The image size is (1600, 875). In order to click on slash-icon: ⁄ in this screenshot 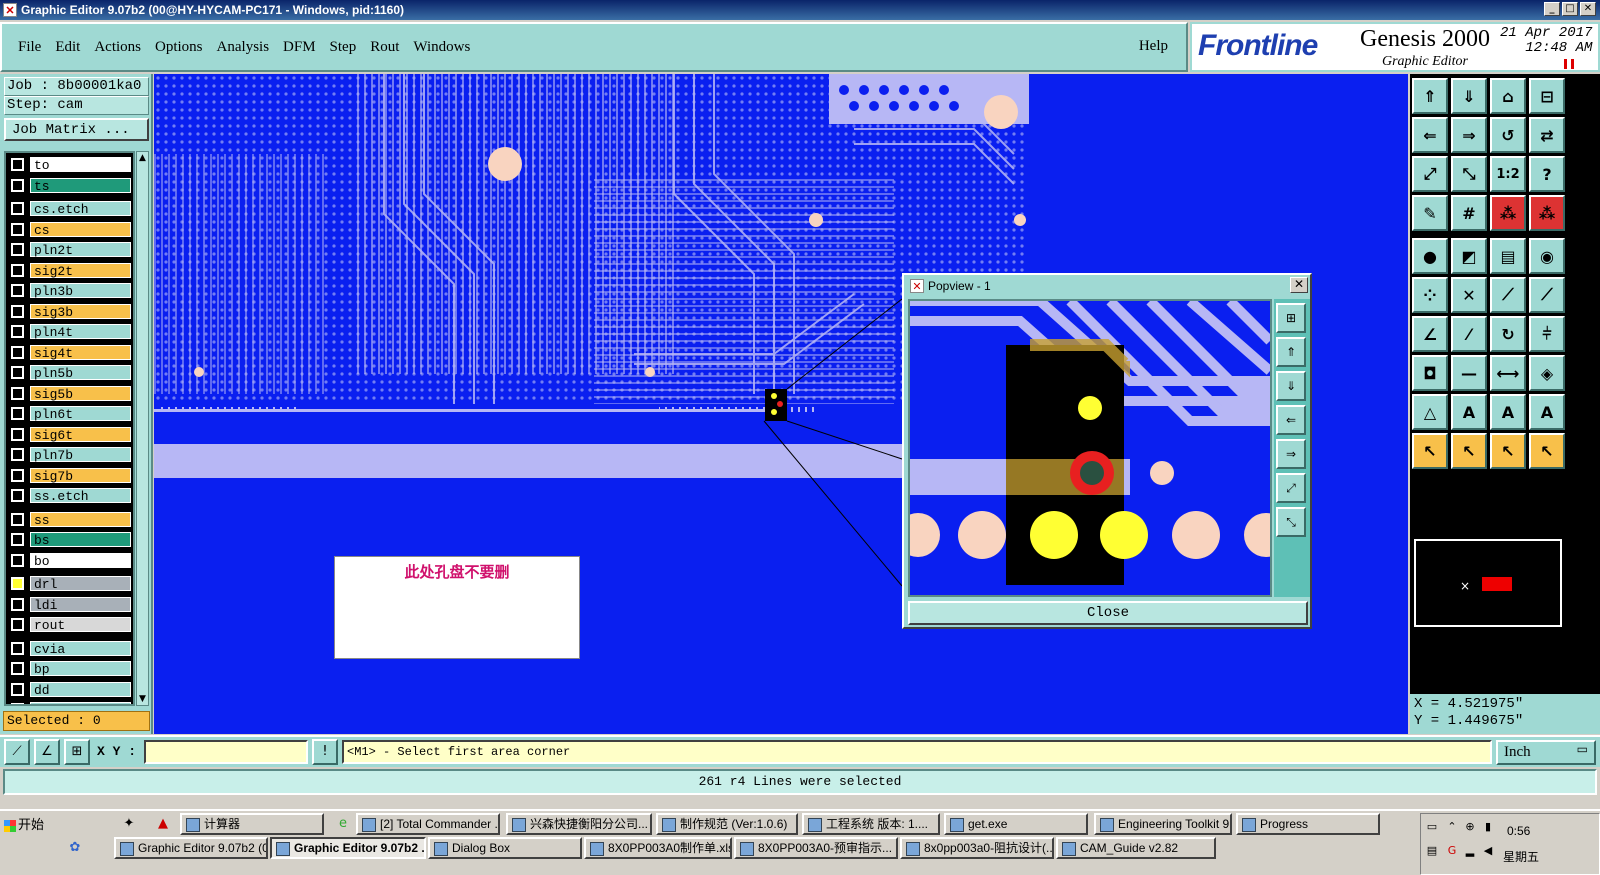, I will do `click(1469, 334)`.